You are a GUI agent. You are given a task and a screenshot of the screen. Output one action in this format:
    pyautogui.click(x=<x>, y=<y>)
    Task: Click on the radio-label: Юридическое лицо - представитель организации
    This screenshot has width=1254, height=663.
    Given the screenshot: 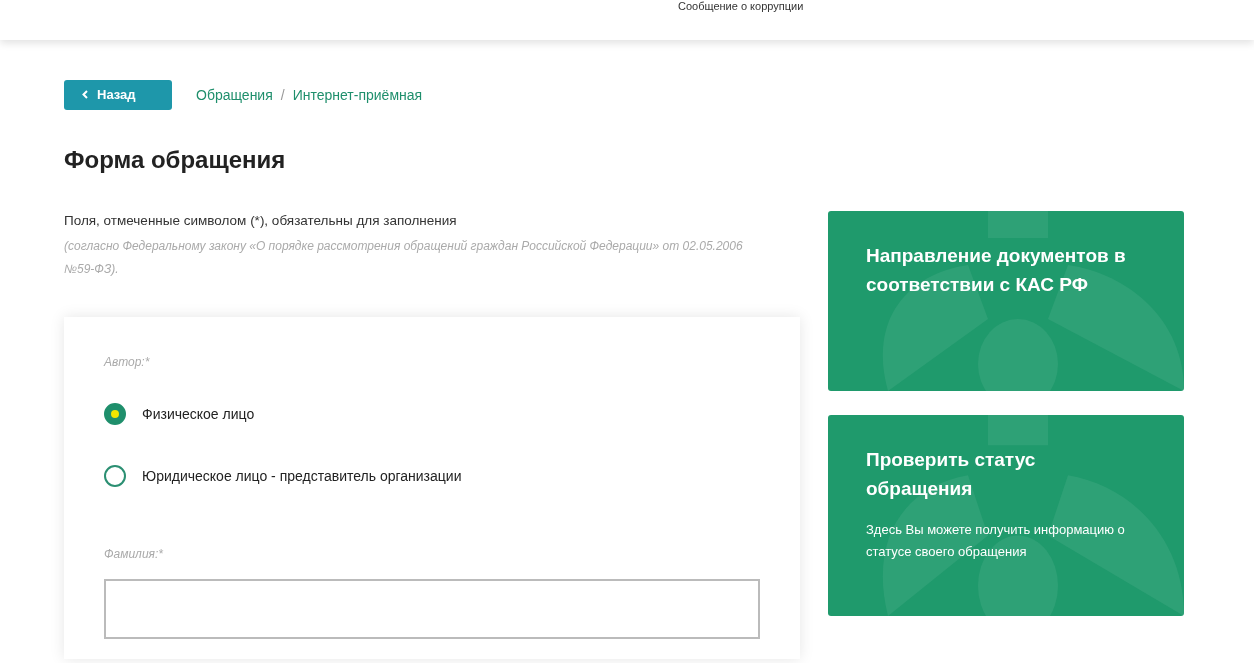 What is the action you would take?
    pyautogui.click(x=302, y=476)
    